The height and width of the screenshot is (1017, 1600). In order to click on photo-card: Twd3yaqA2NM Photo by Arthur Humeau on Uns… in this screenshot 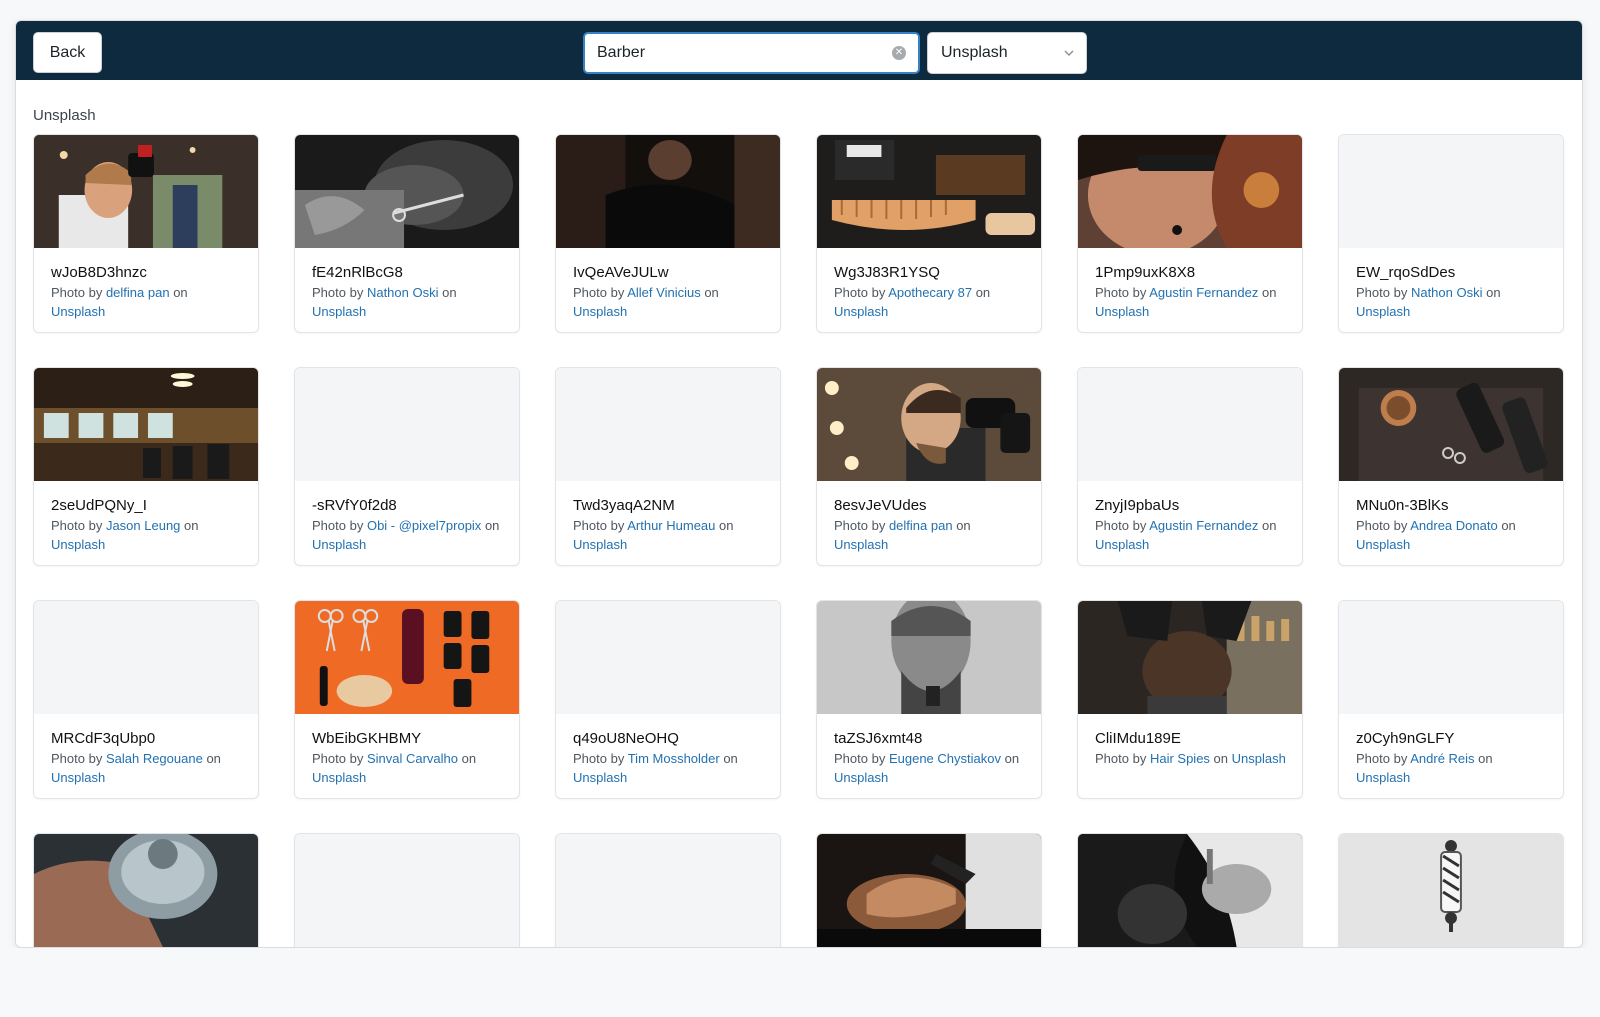, I will do `click(668, 466)`.